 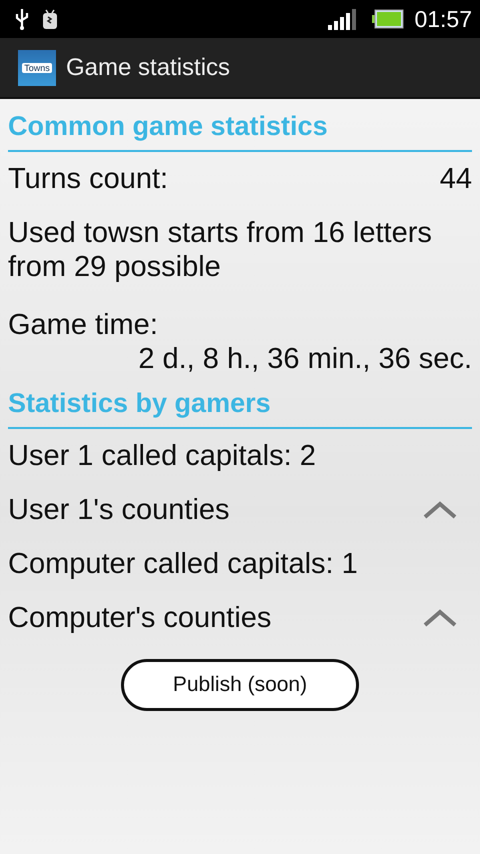 I want to click on stat-label: Turns count:, so click(x=88, y=179).